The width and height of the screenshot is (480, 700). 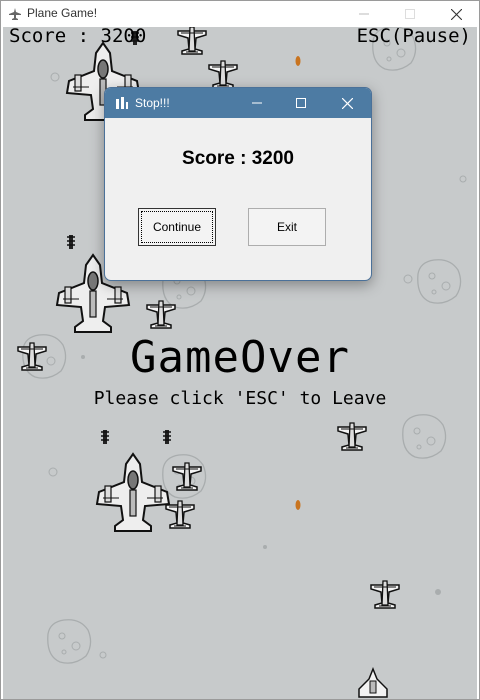 What do you see at coordinates (15, 14) in the screenshot?
I see `plane-app-icon` at bounding box center [15, 14].